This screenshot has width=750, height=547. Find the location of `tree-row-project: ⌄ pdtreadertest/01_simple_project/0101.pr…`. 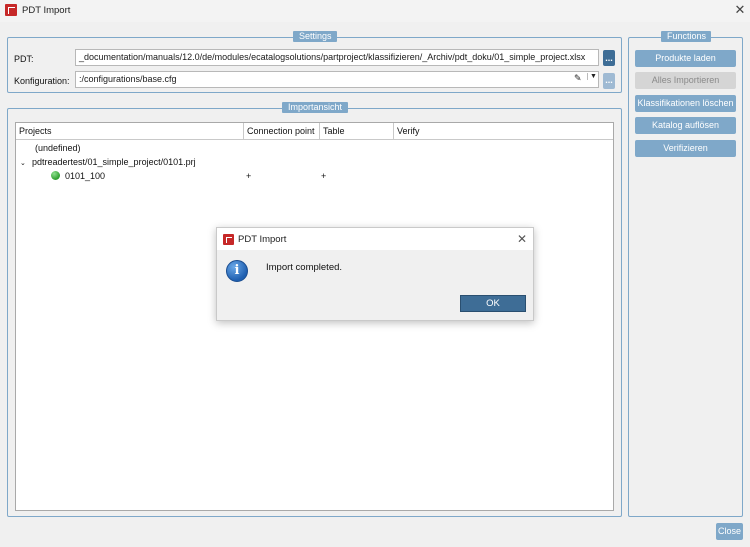

tree-row-project: ⌄ pdtreadertest/01_simple_project/0101.pr… is located at coordinates (108, 162).